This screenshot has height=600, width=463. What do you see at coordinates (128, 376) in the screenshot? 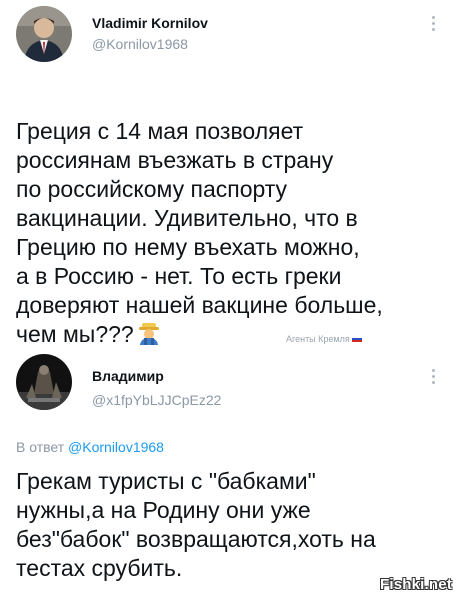
I see `reply-author-name: Владимир` at bounding box center [128, 376].